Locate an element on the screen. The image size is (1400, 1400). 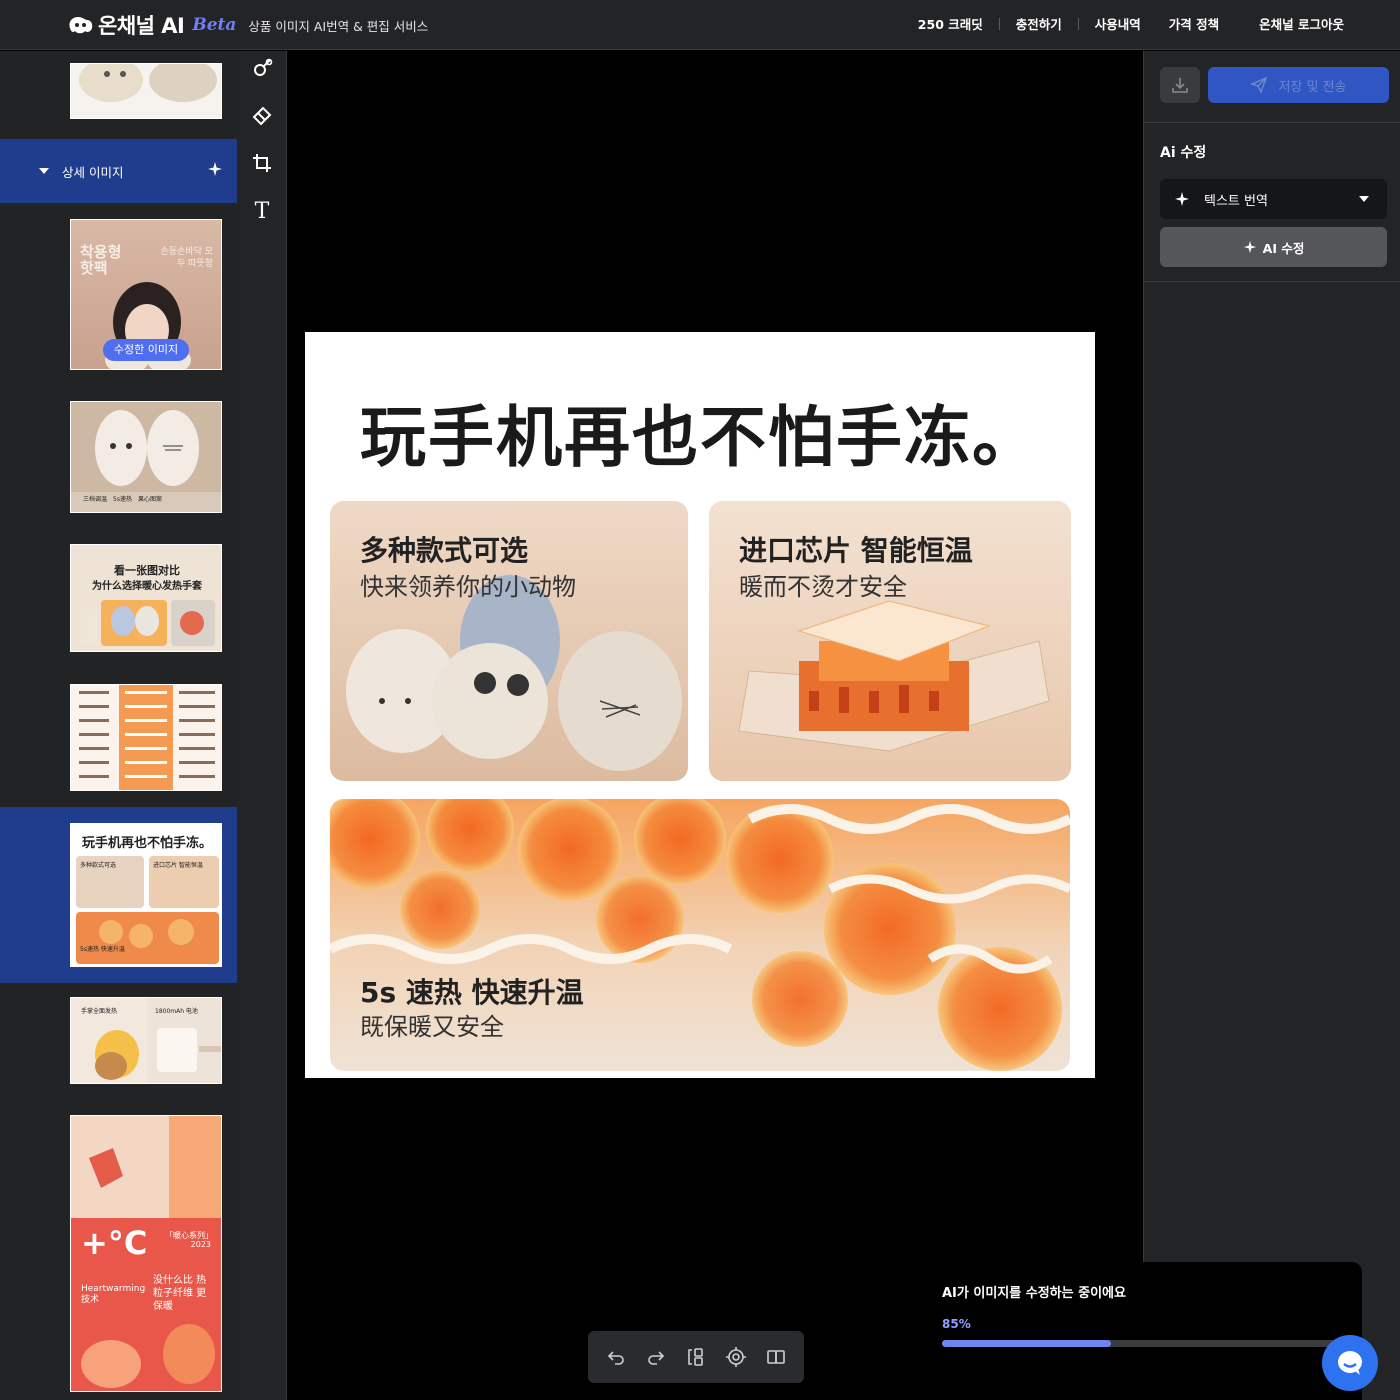
logo: 온채널 AI Beta 상품 이미지 AI번역 & 편집 서비스 is located at coordinates (247, 25).